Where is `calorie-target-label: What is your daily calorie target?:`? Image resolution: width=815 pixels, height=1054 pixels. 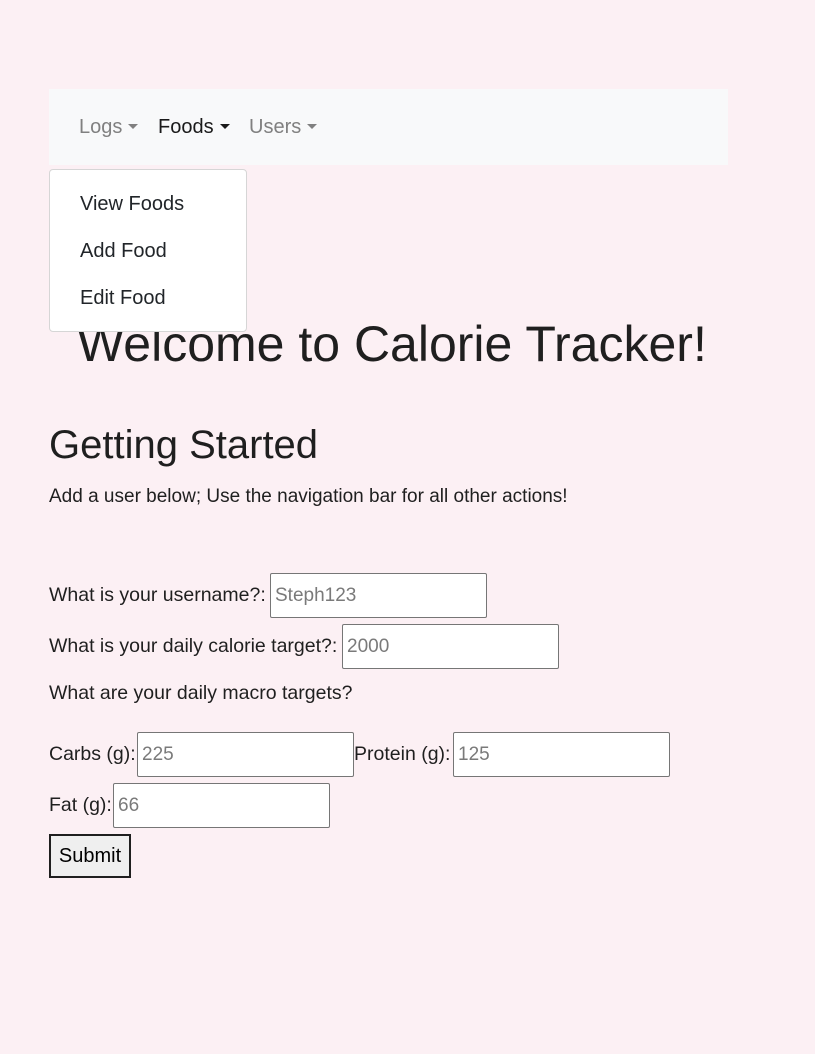
calorie-target-label: What is your daily calorie target?: is located at coordinates (193, 646).